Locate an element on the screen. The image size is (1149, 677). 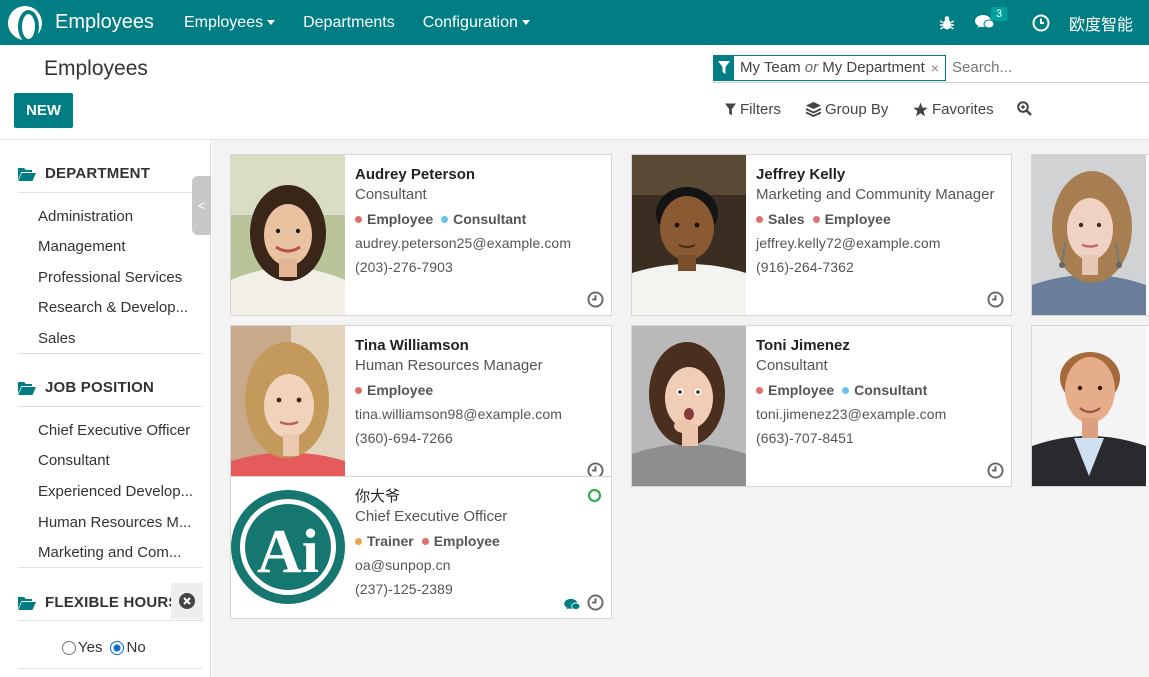
company-switcher: 欧度智能 is located at coordinates (1109, 23).